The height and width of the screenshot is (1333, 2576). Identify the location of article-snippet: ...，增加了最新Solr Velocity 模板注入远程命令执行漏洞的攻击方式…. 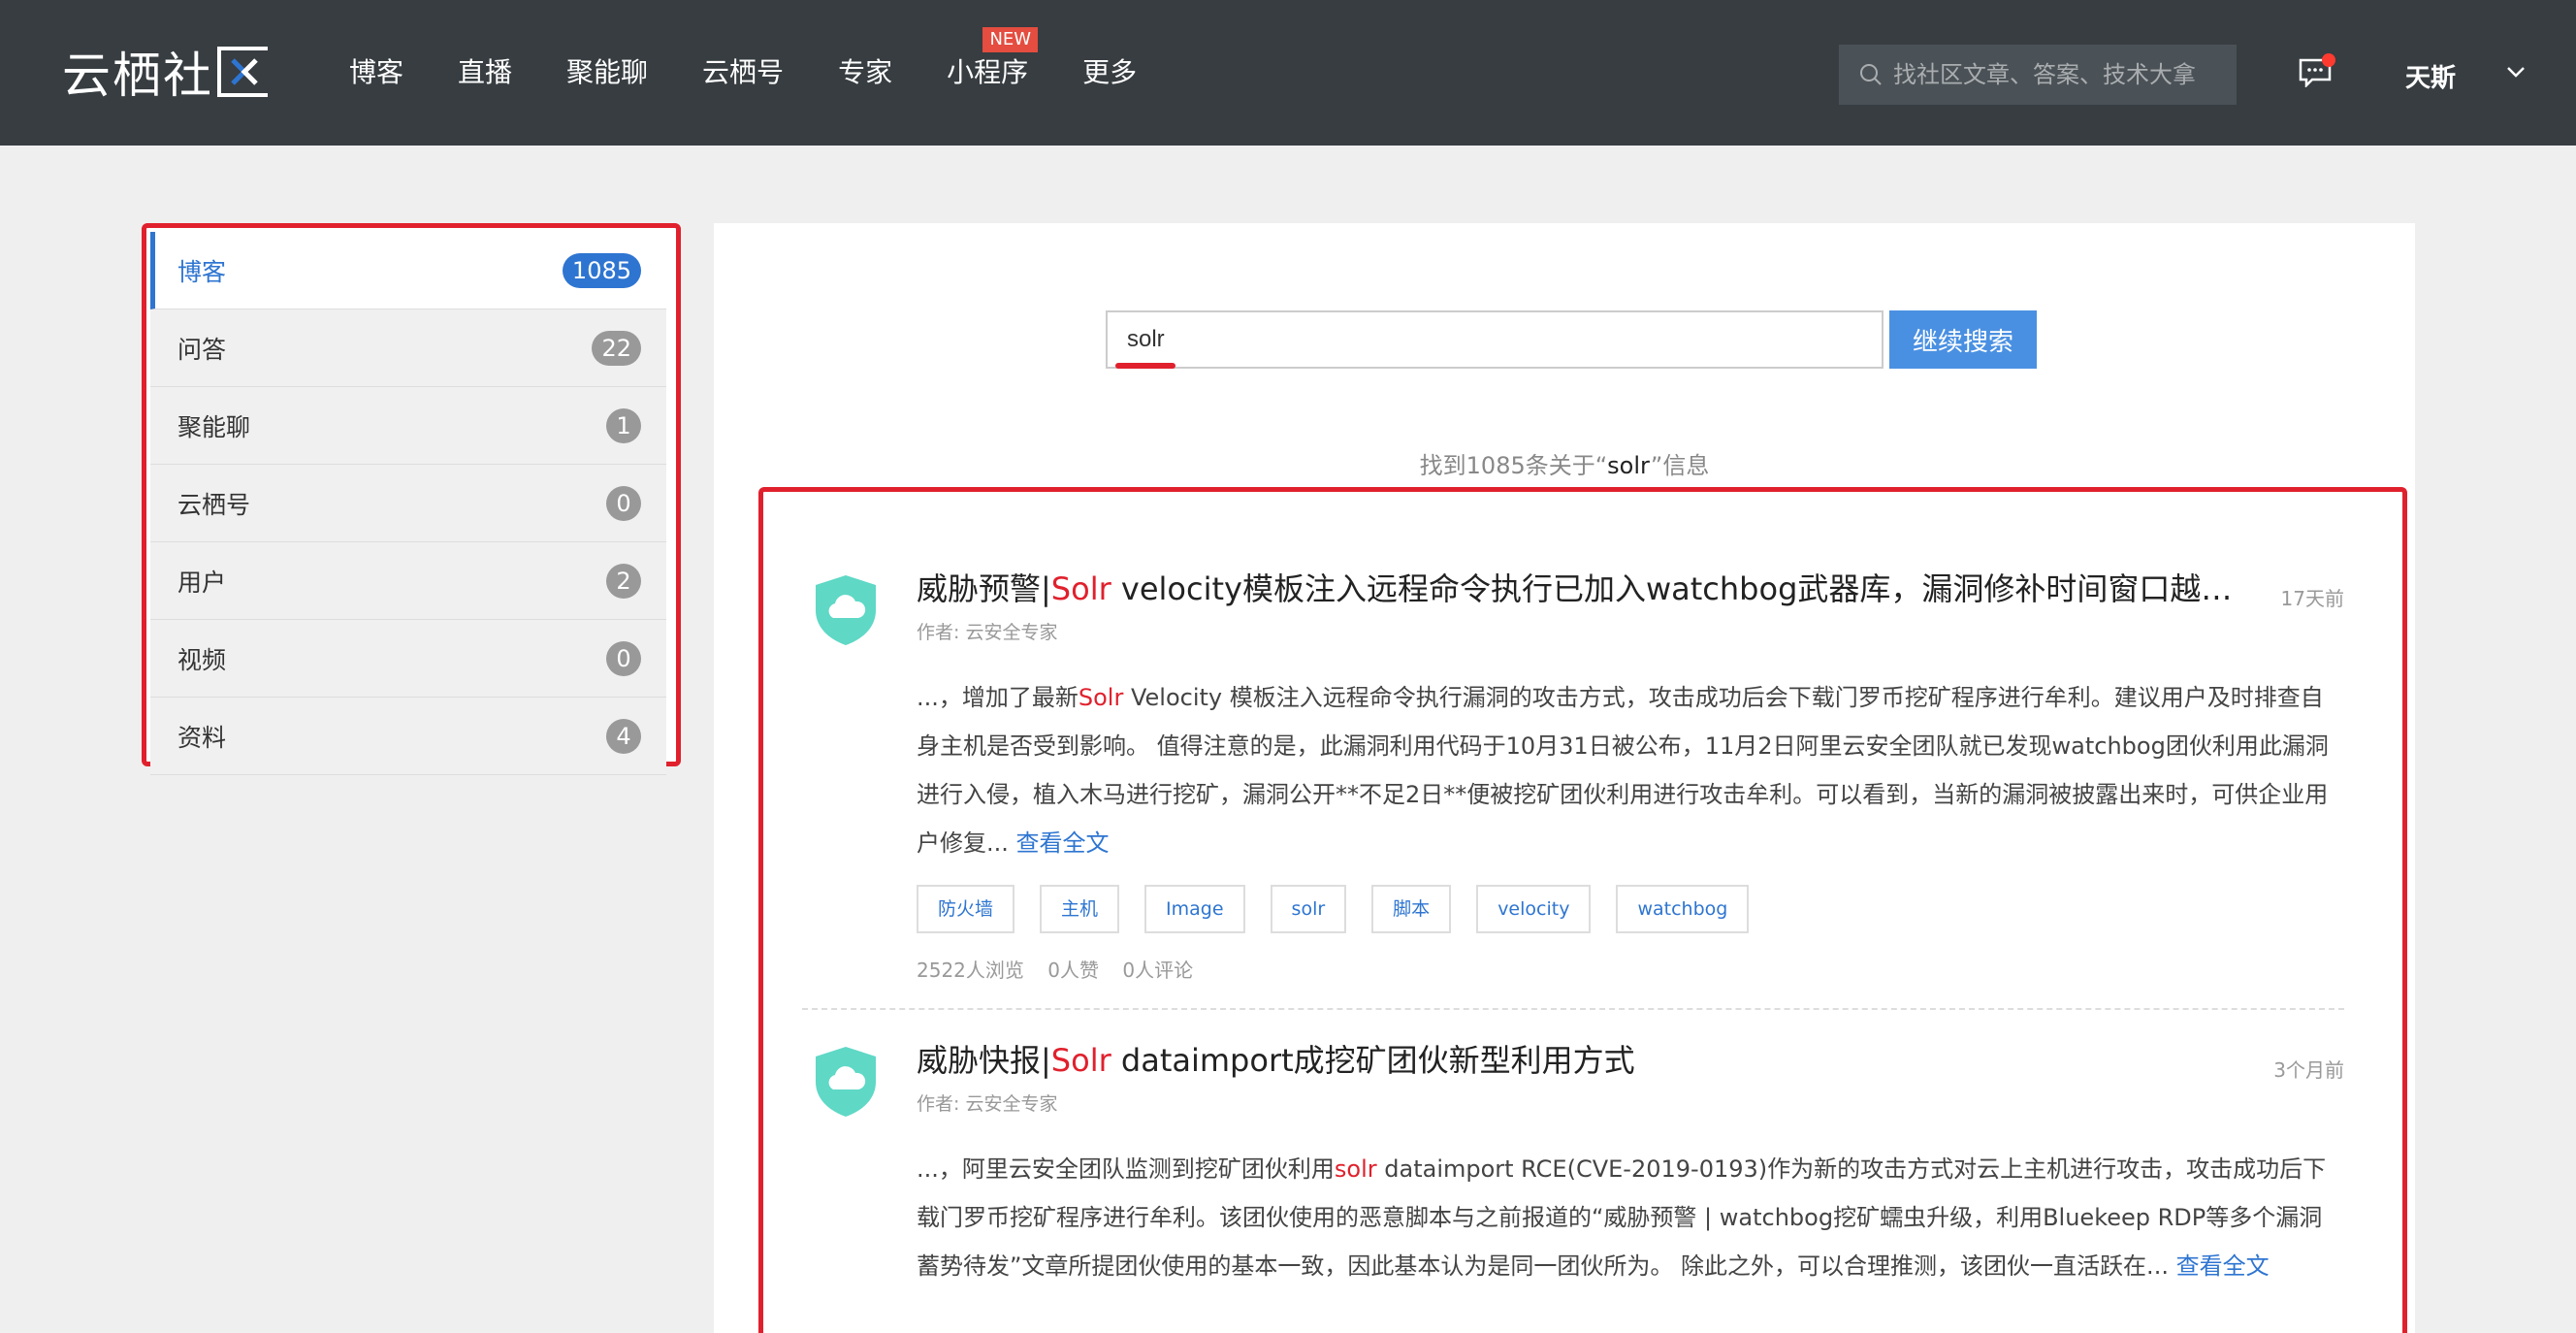
(1623, 770).